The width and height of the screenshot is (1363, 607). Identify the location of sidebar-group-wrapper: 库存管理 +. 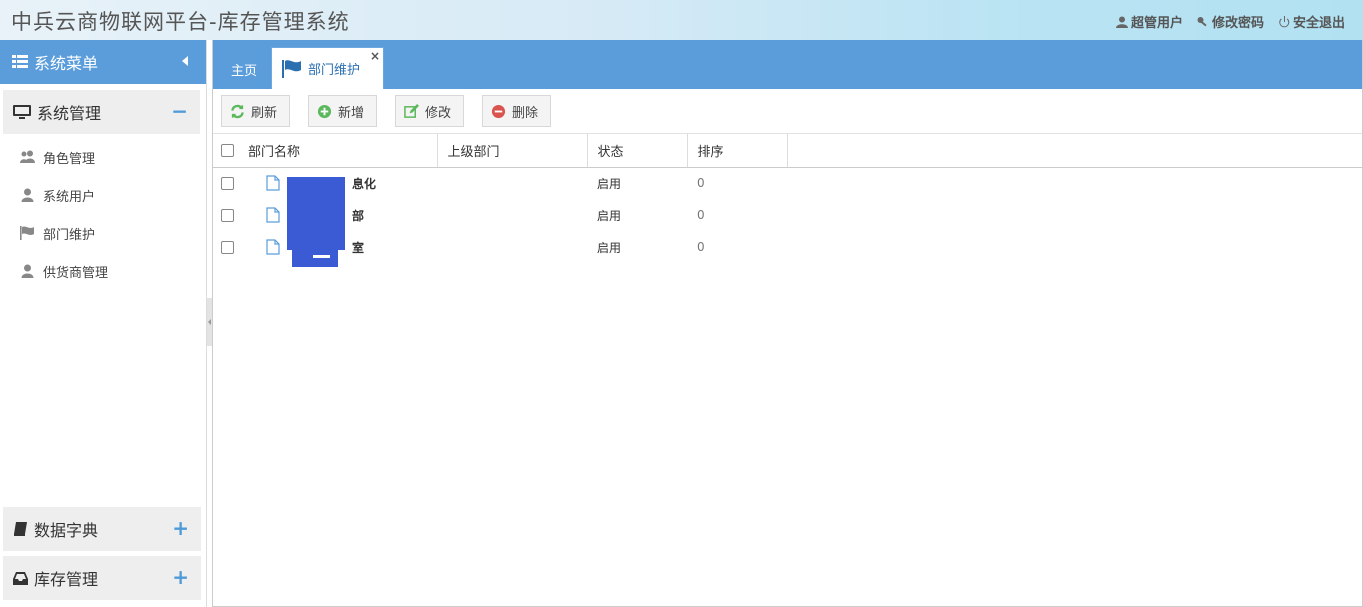
(102, 578).